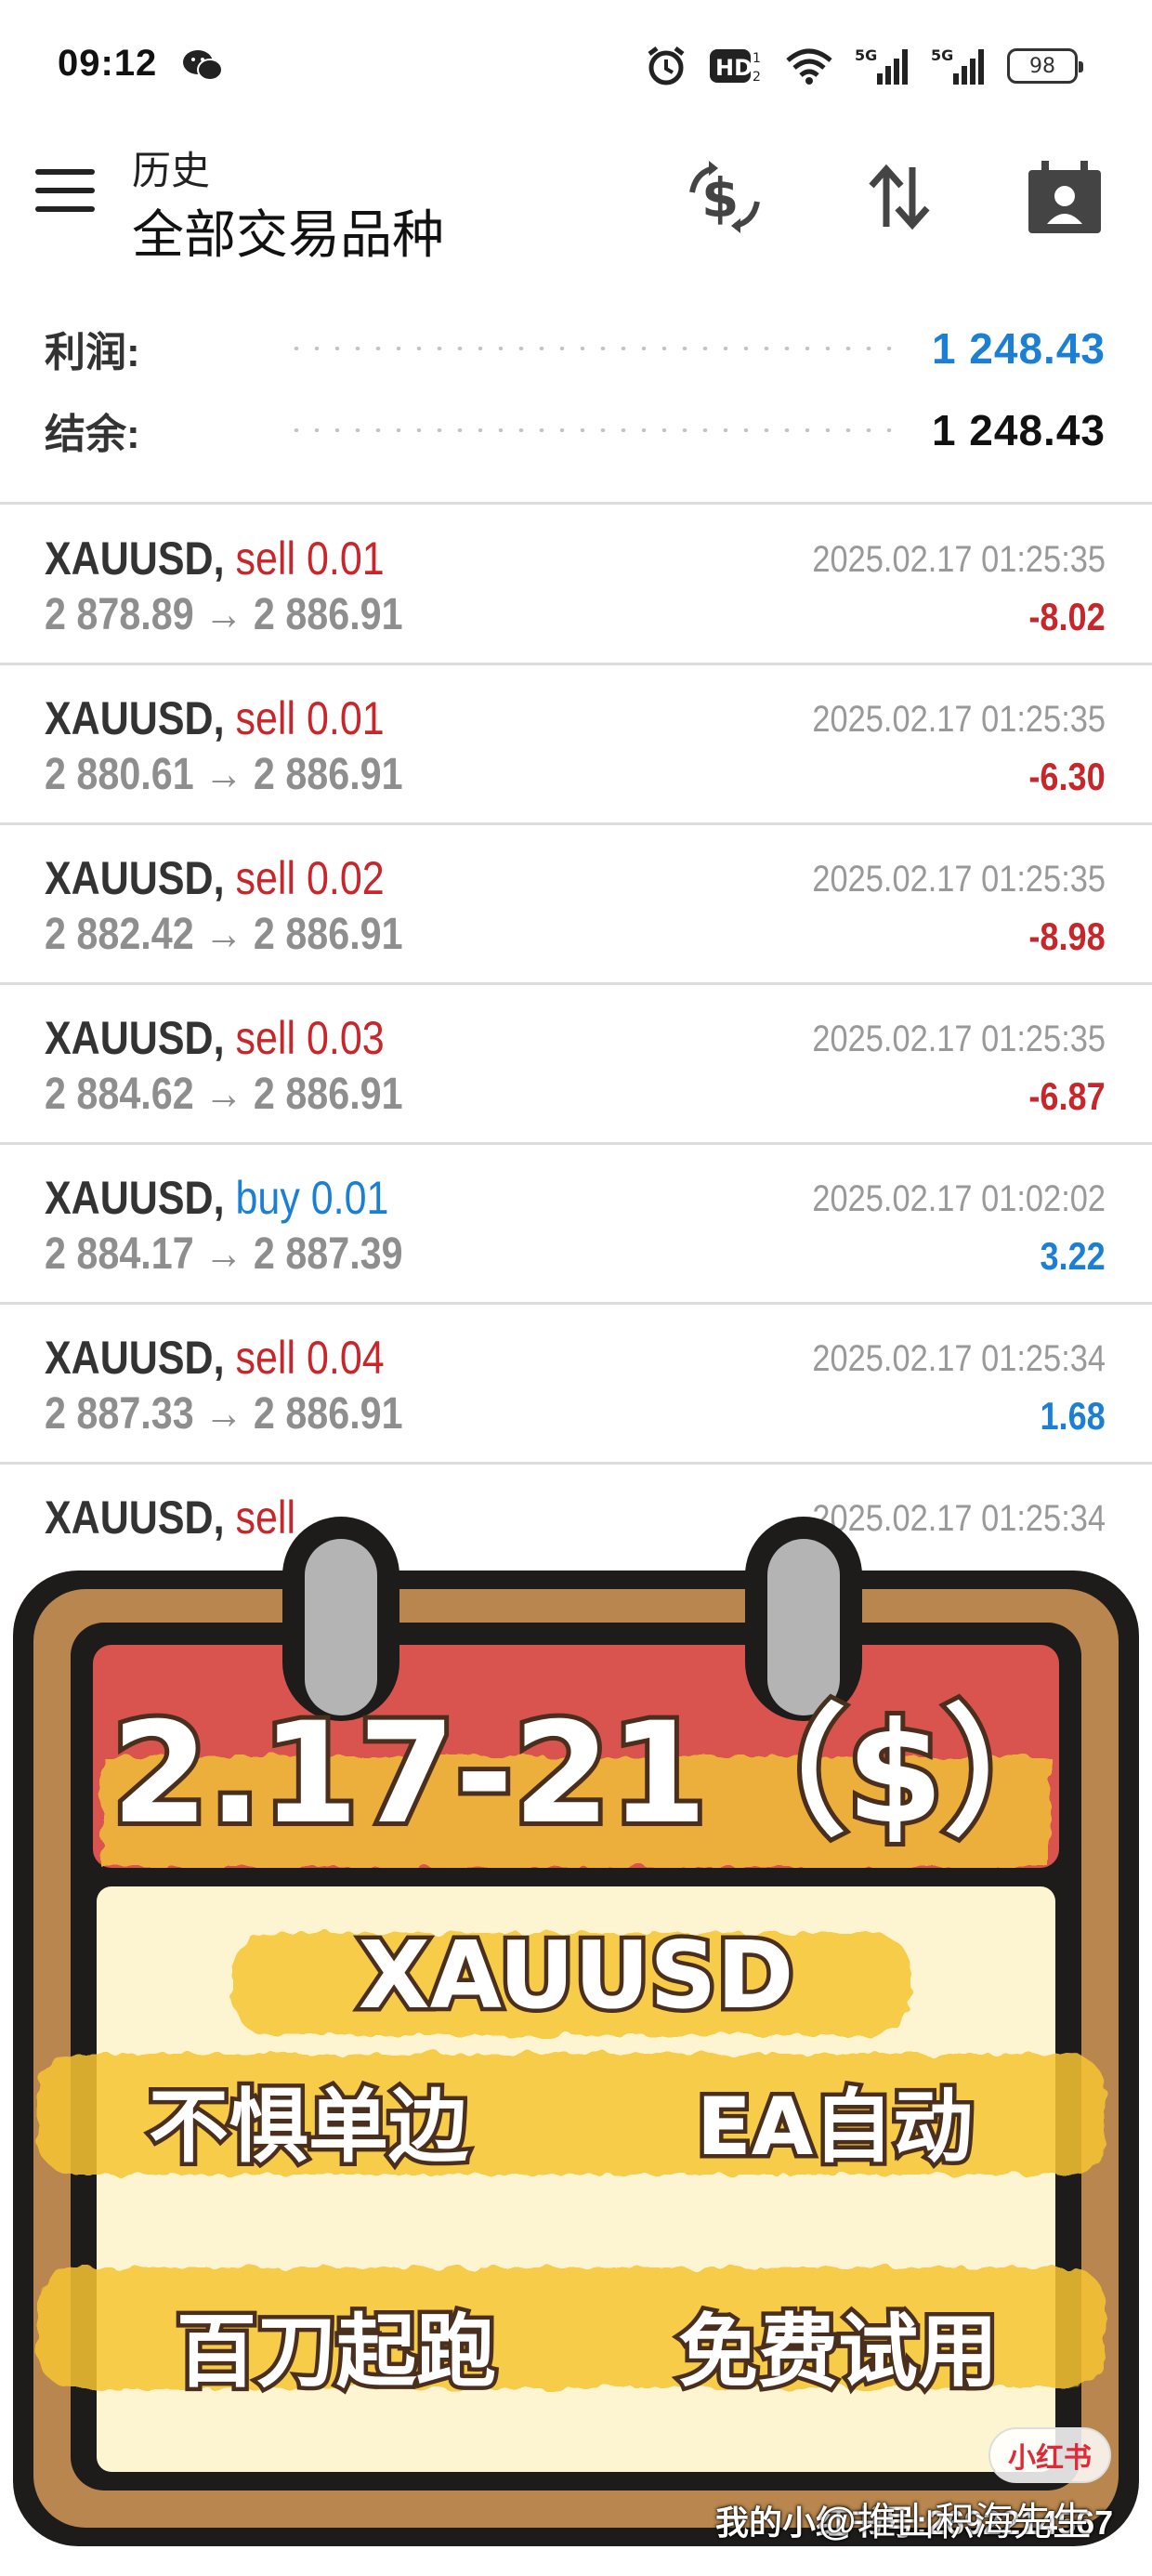 The width and height of the screenshot is (1152, 2576). I want to click on wechat-icon, so click(203, 65).